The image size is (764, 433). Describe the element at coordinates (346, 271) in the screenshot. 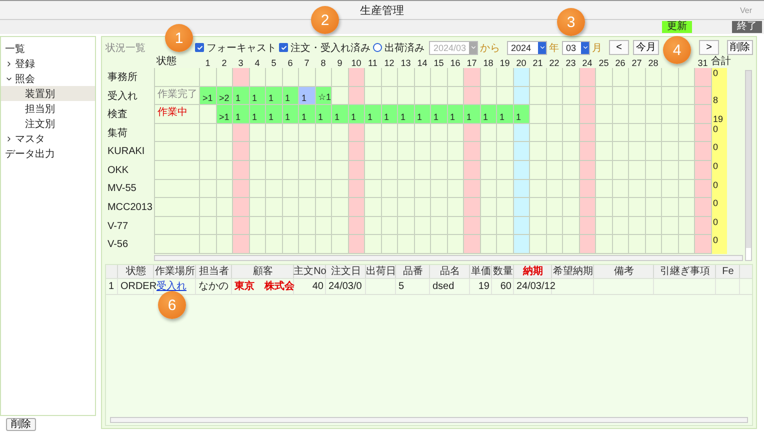

I see `column-header: 注文日` at that location.